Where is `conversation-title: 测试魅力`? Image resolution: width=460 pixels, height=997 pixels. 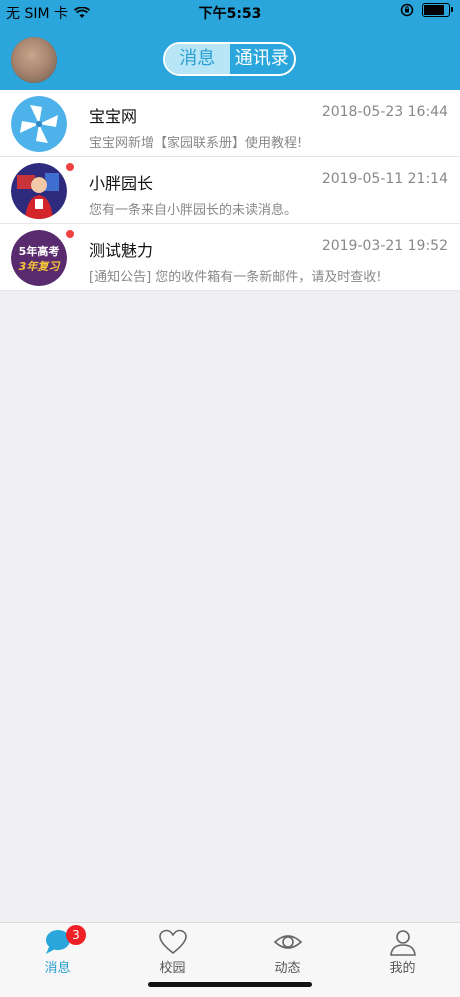 conversation-title: 测试魅力 is located at coordinates (121, 250).